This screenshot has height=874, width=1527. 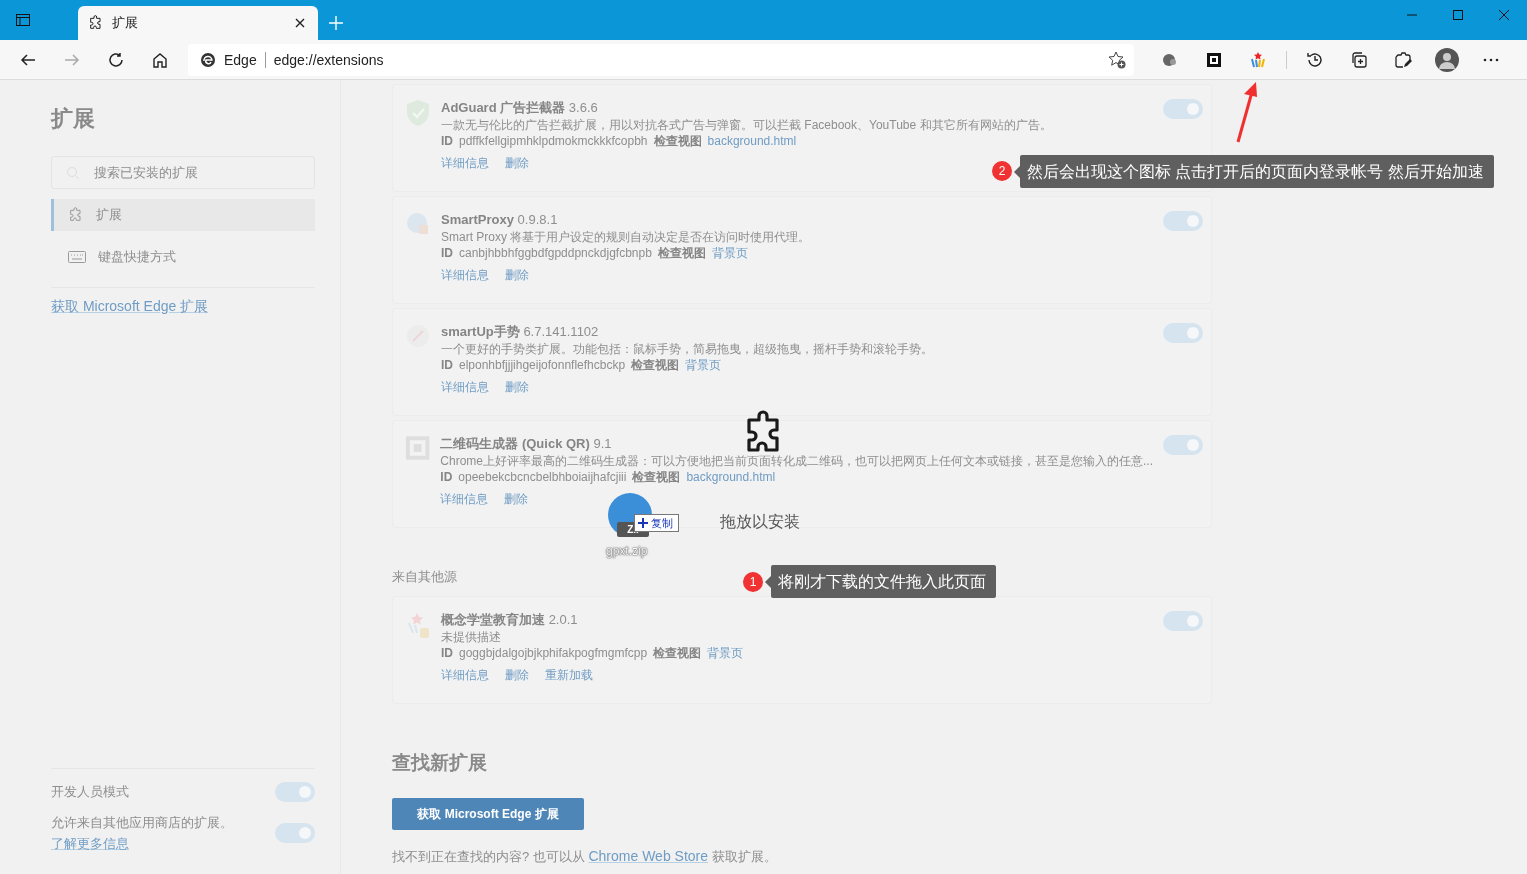 I want to click on action-link: 重新加载, so click(x=569, y=675).